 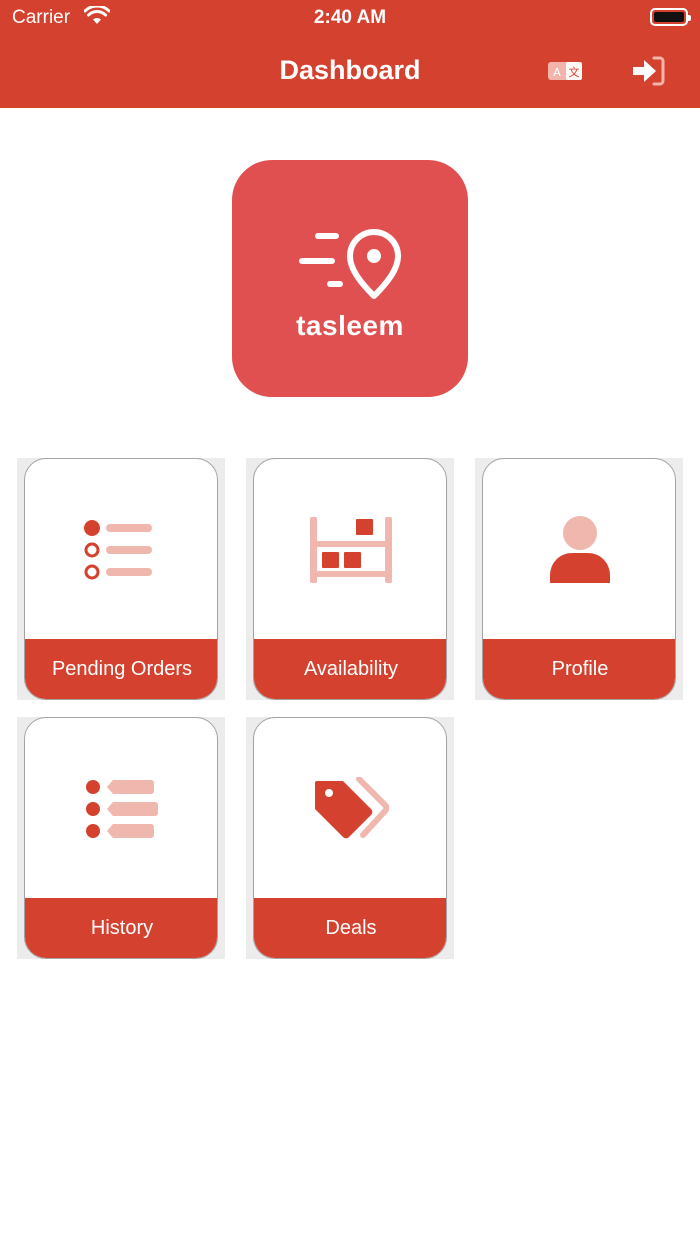 I want to click on battery-icon, so click(x=670, y=17).